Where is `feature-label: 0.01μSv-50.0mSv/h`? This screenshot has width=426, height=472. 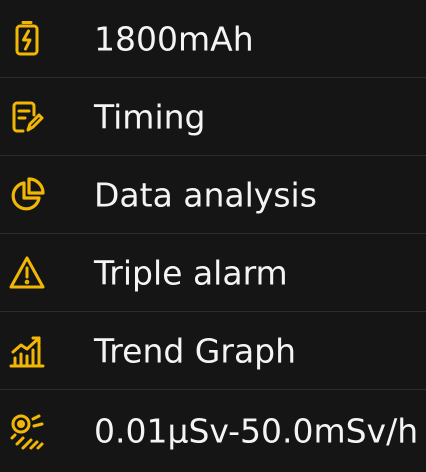
feature-label: 0.01μSv-50.0mSv/h is located at coordinates (256, 431).